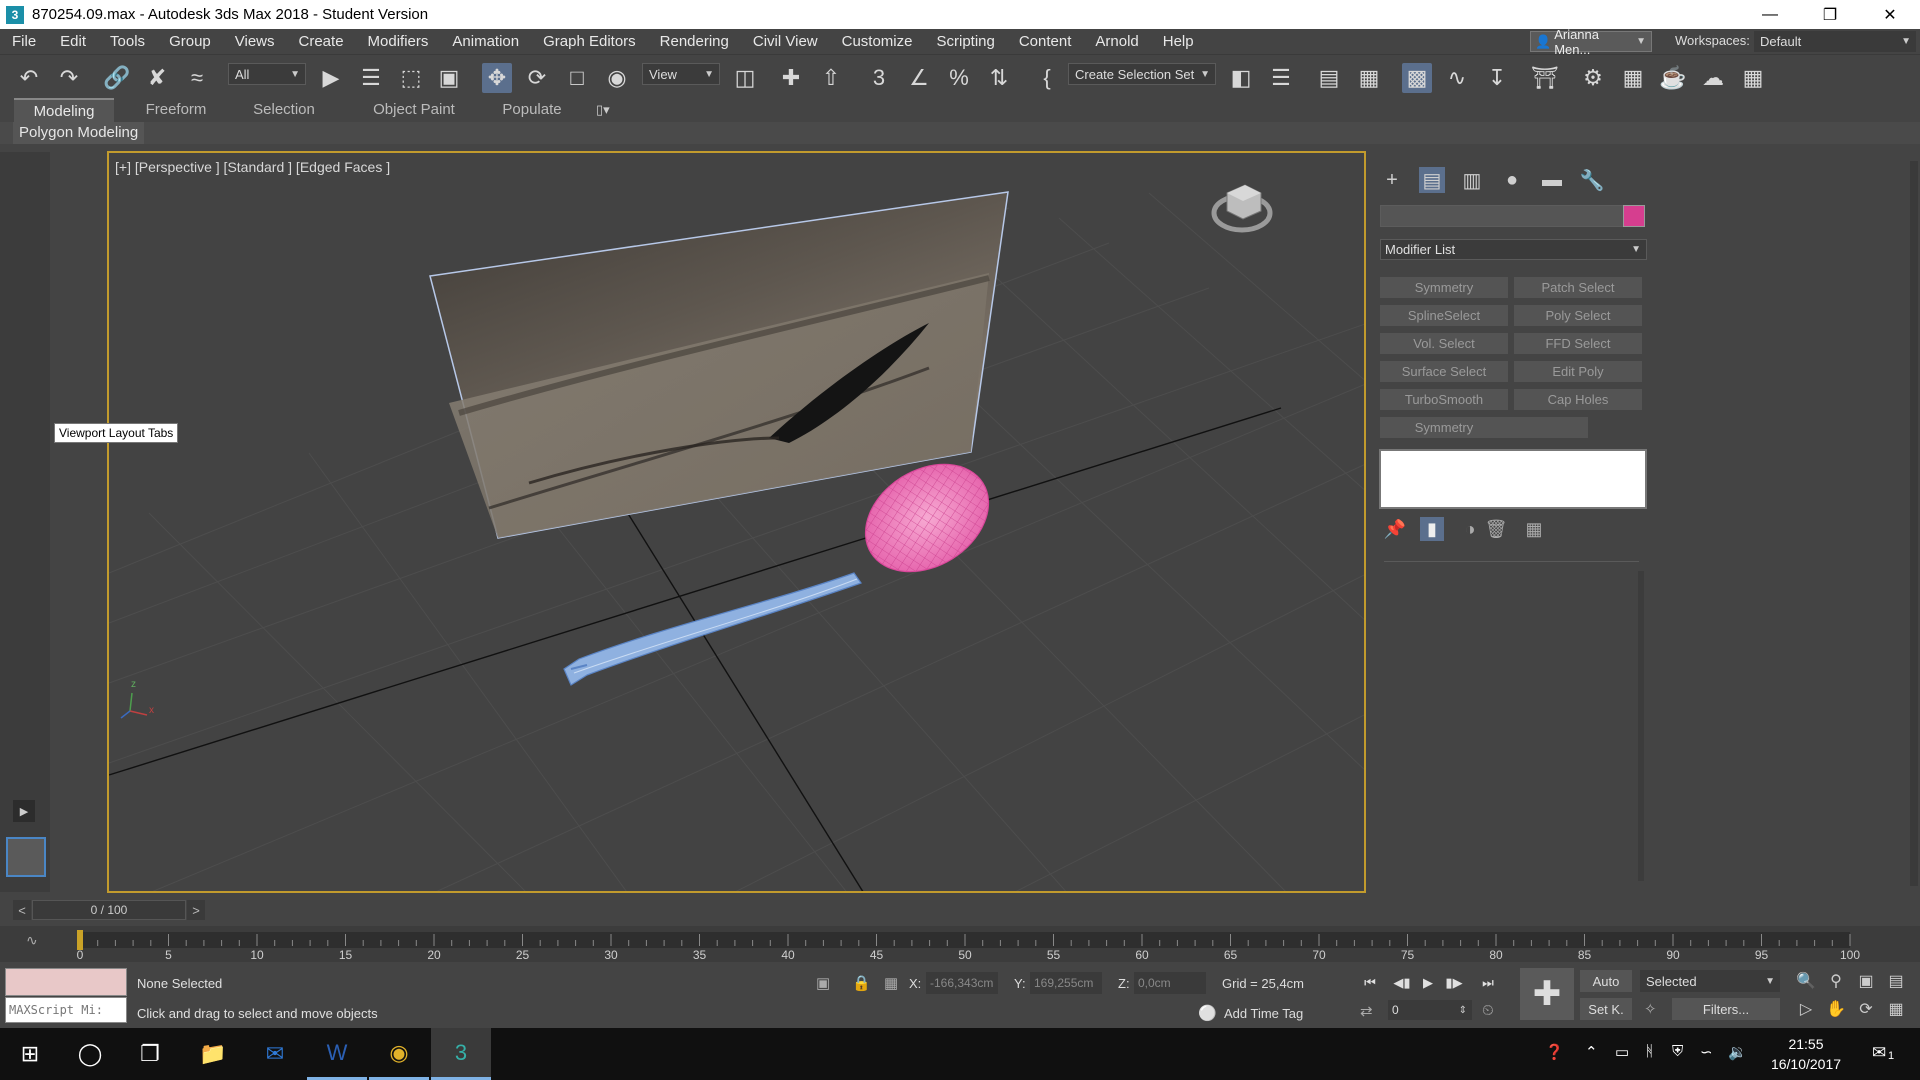 The width and height of the screenshot is (1920, 1080). Describe the element at coordinates (461, 1054) in the screenshot. I see `3ds-max-taskbar-icon: 3` at that location.